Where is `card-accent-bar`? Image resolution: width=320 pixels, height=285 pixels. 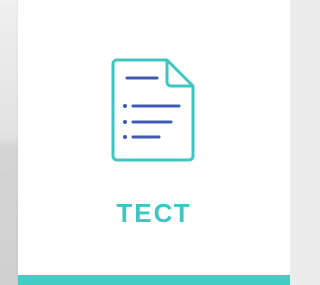 card-accent-bar is located at coordinates (154, 280).